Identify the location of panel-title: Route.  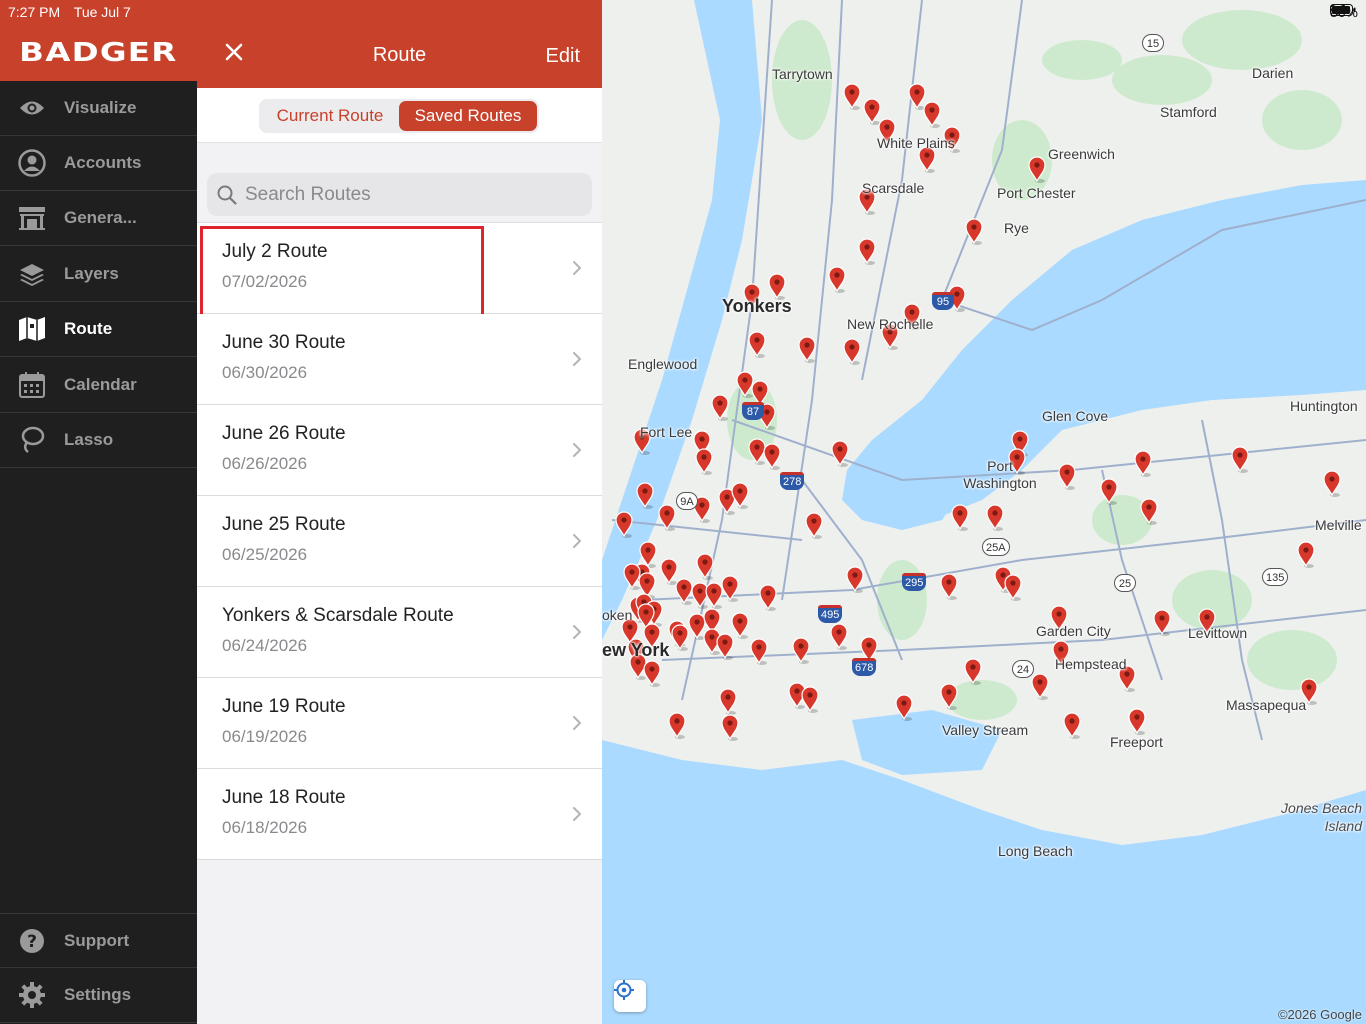
(399, 55).